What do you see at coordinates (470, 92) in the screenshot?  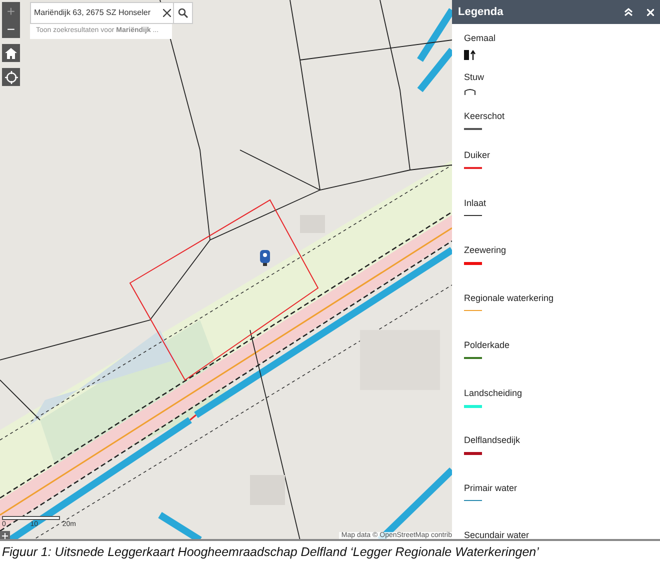 I see `weir-icon` at bounding box center [470, 92].